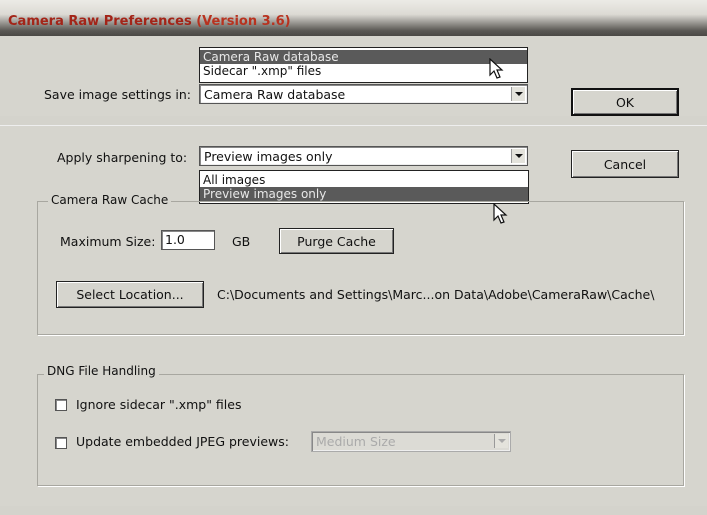 The width and height of the screenshot is (707, 515). I want to click on purge-cache-button: Purge Cache, so click(336, 241).